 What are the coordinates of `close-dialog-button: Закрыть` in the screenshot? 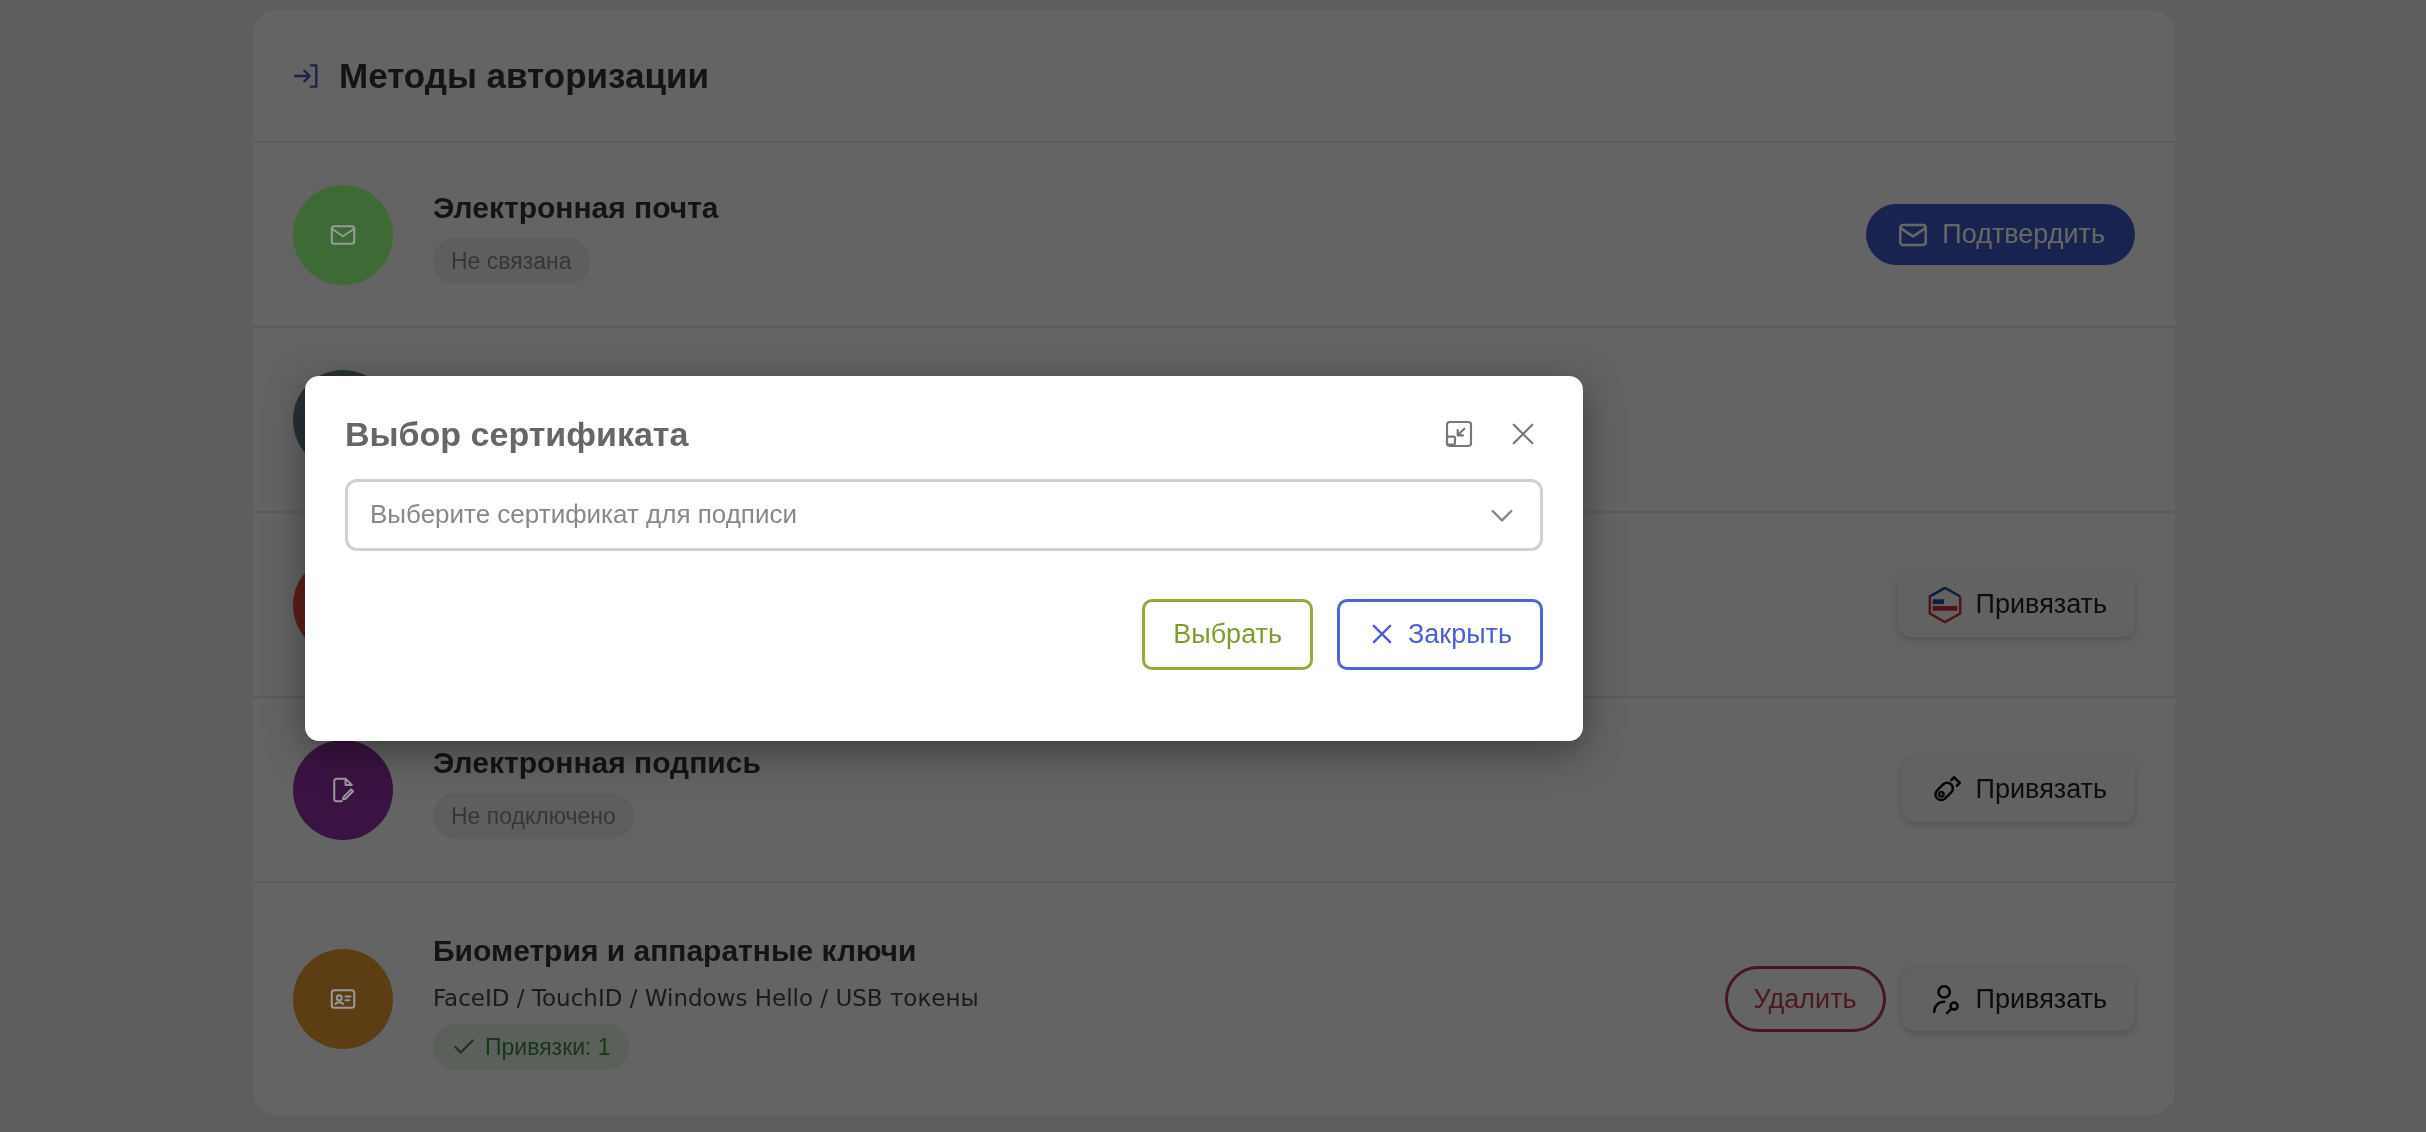 It's located at (1440, 634).